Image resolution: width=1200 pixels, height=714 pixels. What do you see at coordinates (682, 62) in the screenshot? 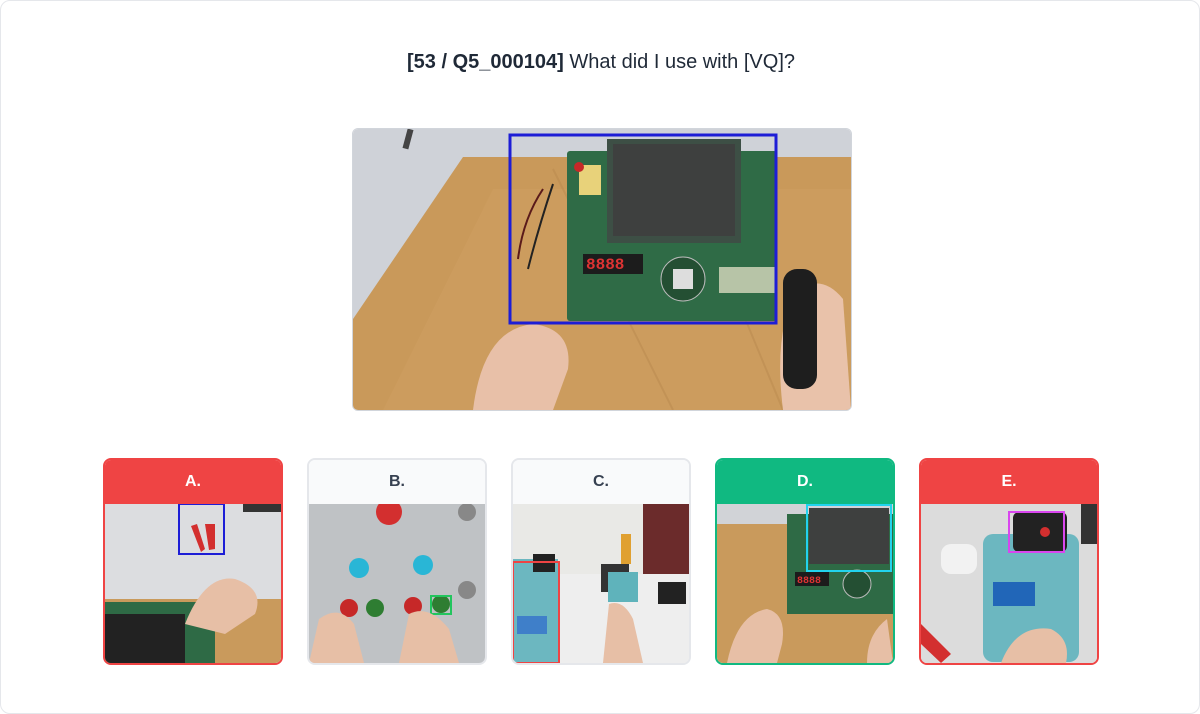
I see `question-text: What did I use with [VQ]?` at bounding box center [682, 62].